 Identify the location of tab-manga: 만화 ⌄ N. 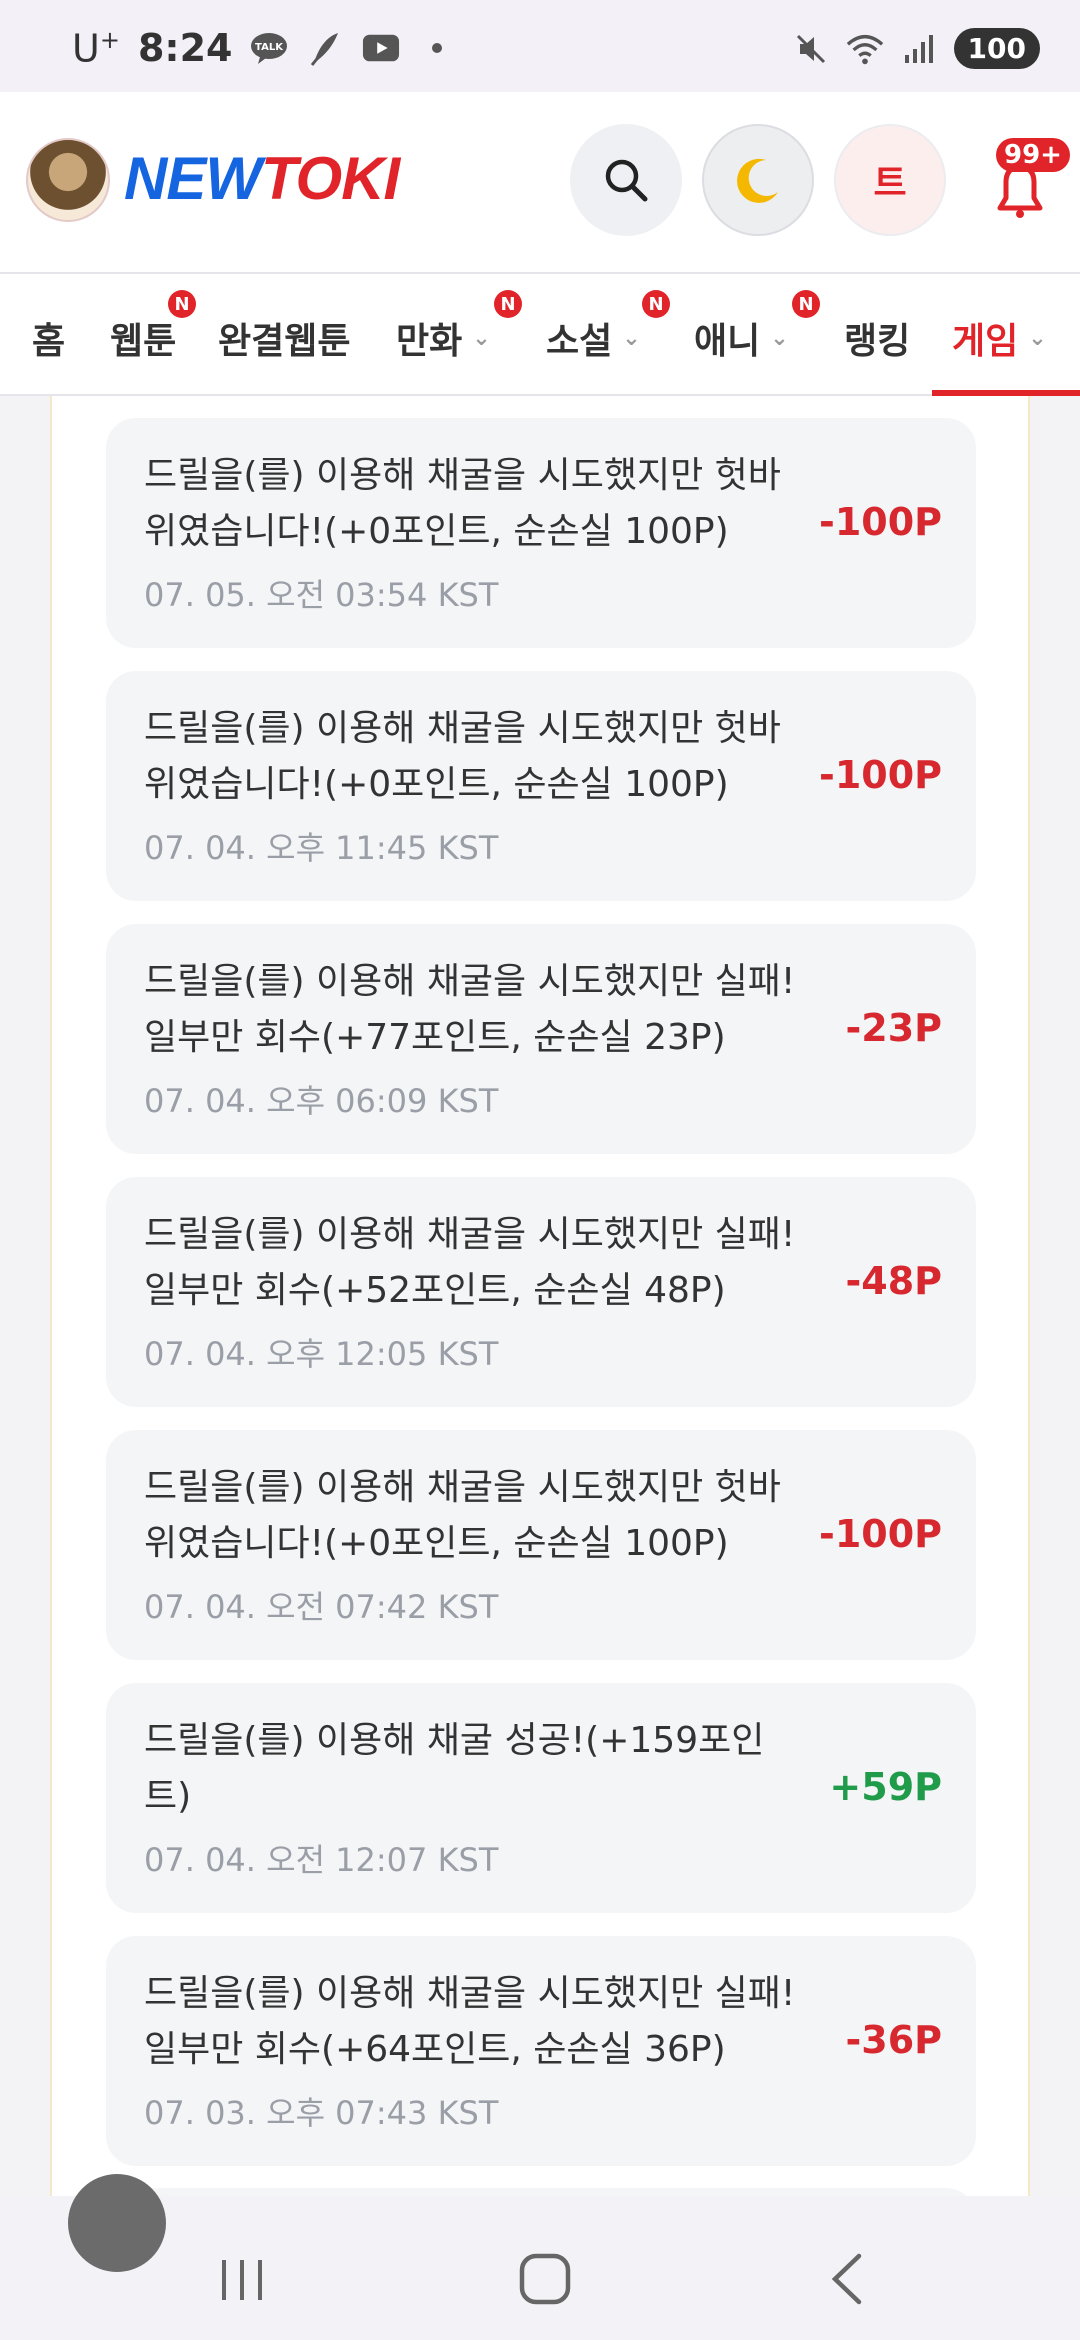
(459, 327).